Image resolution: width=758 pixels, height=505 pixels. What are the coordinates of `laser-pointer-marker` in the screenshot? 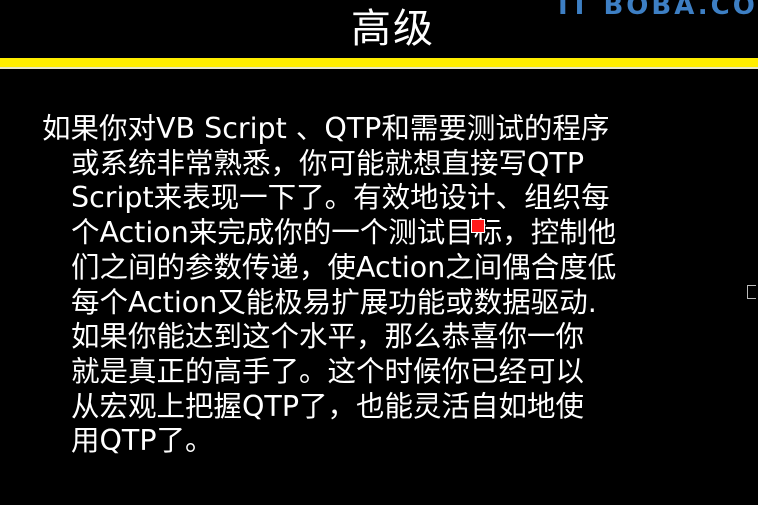 It's located at (478, 226).